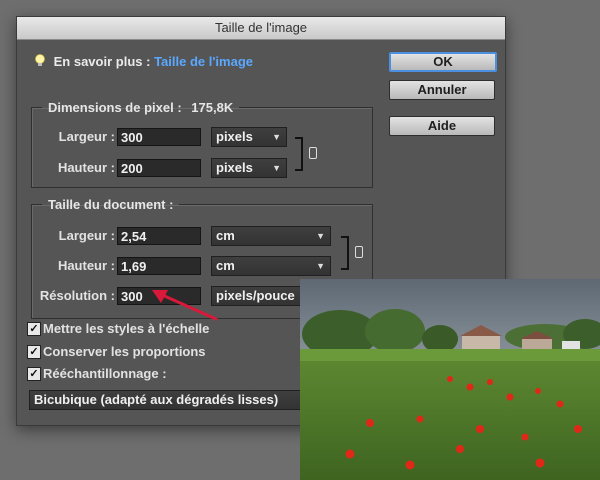  Describe the element at coordinates (271, 236) in the screenshot. I see `doc-width-unit-select: cm ▼` at that location.